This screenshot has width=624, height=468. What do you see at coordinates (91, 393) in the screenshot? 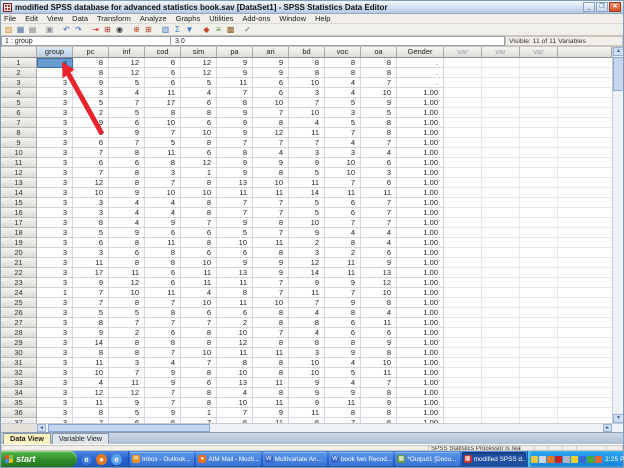
I see `cell: 12` at bounding box center [91, 393].